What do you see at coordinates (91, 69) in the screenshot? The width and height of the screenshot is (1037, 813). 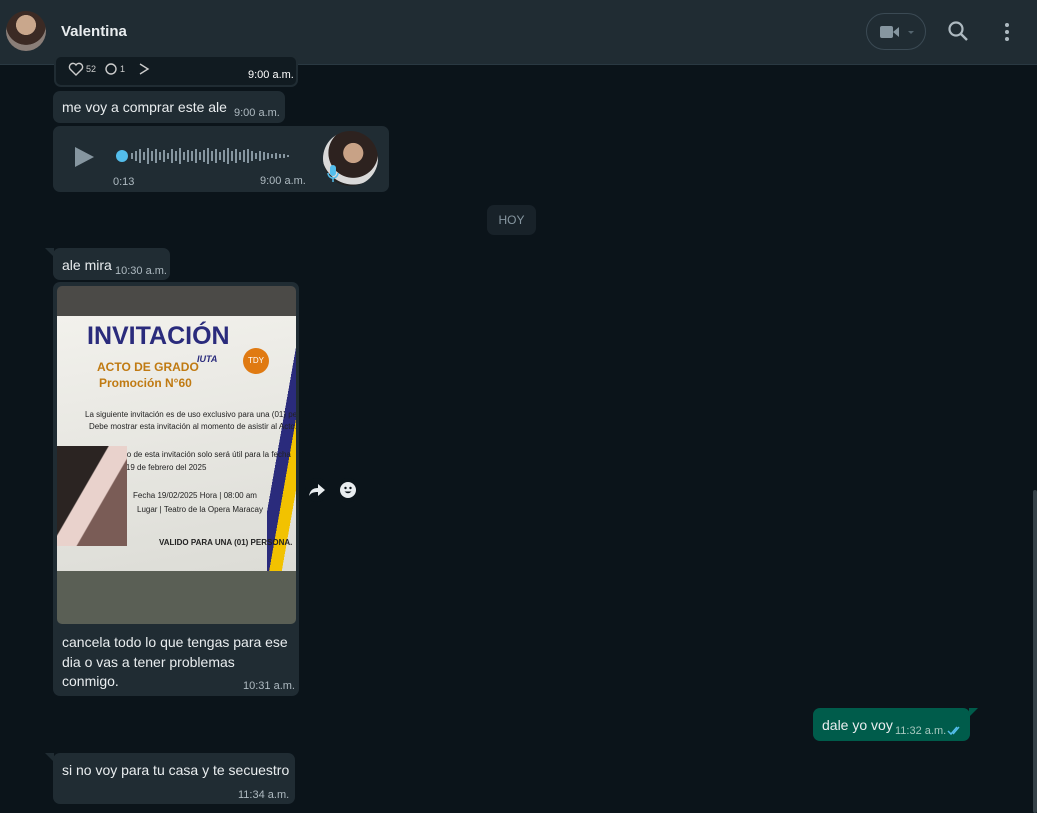 I see `likes-count: 52` at bounding box center [91, 69].